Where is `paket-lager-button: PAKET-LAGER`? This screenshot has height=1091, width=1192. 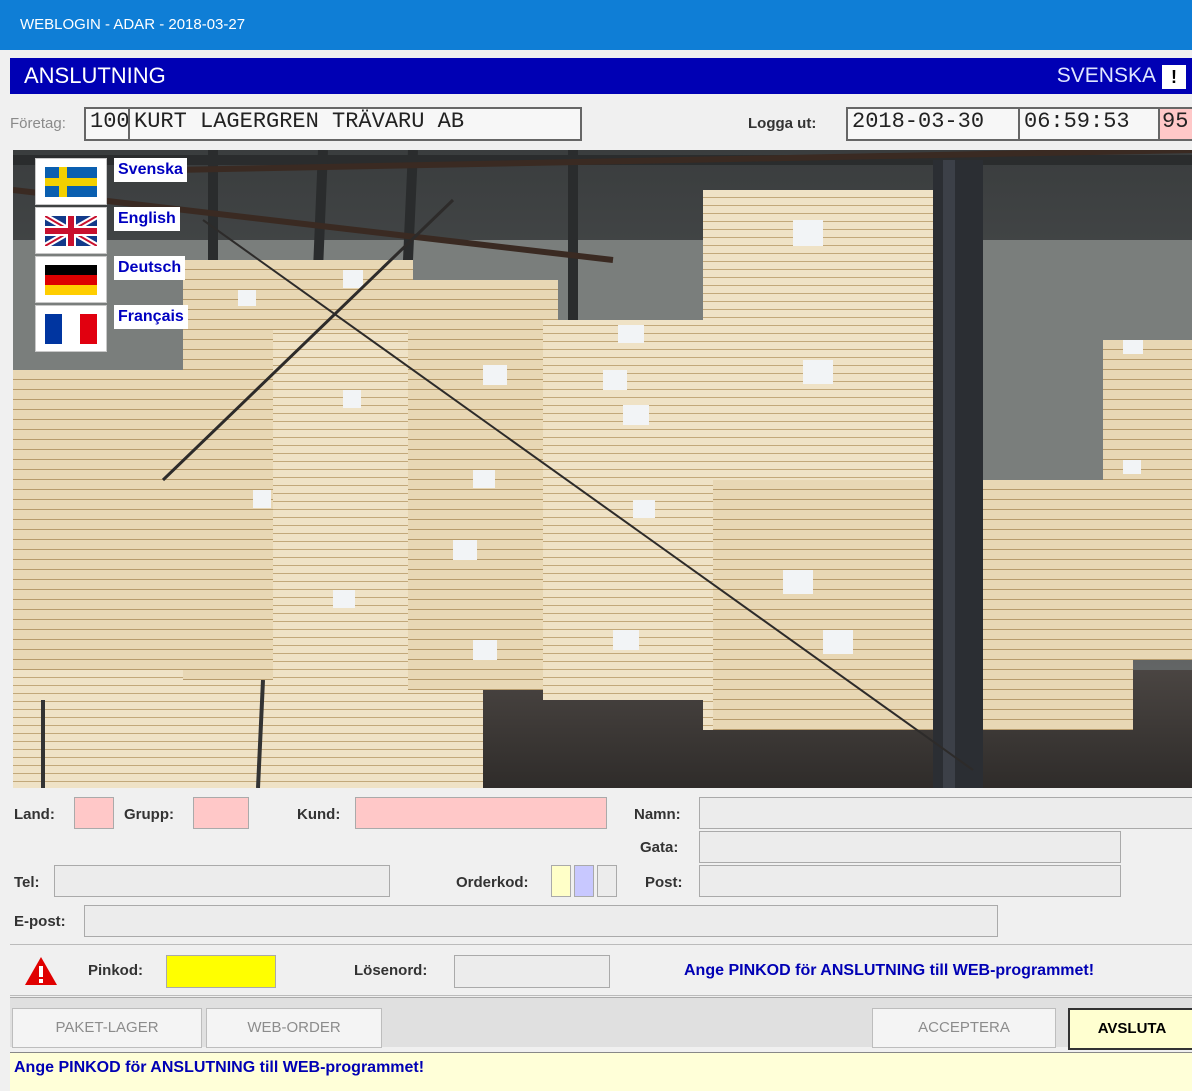
paket-lager-button: PAKET-LAGER is located at coordinates (107, 1028).